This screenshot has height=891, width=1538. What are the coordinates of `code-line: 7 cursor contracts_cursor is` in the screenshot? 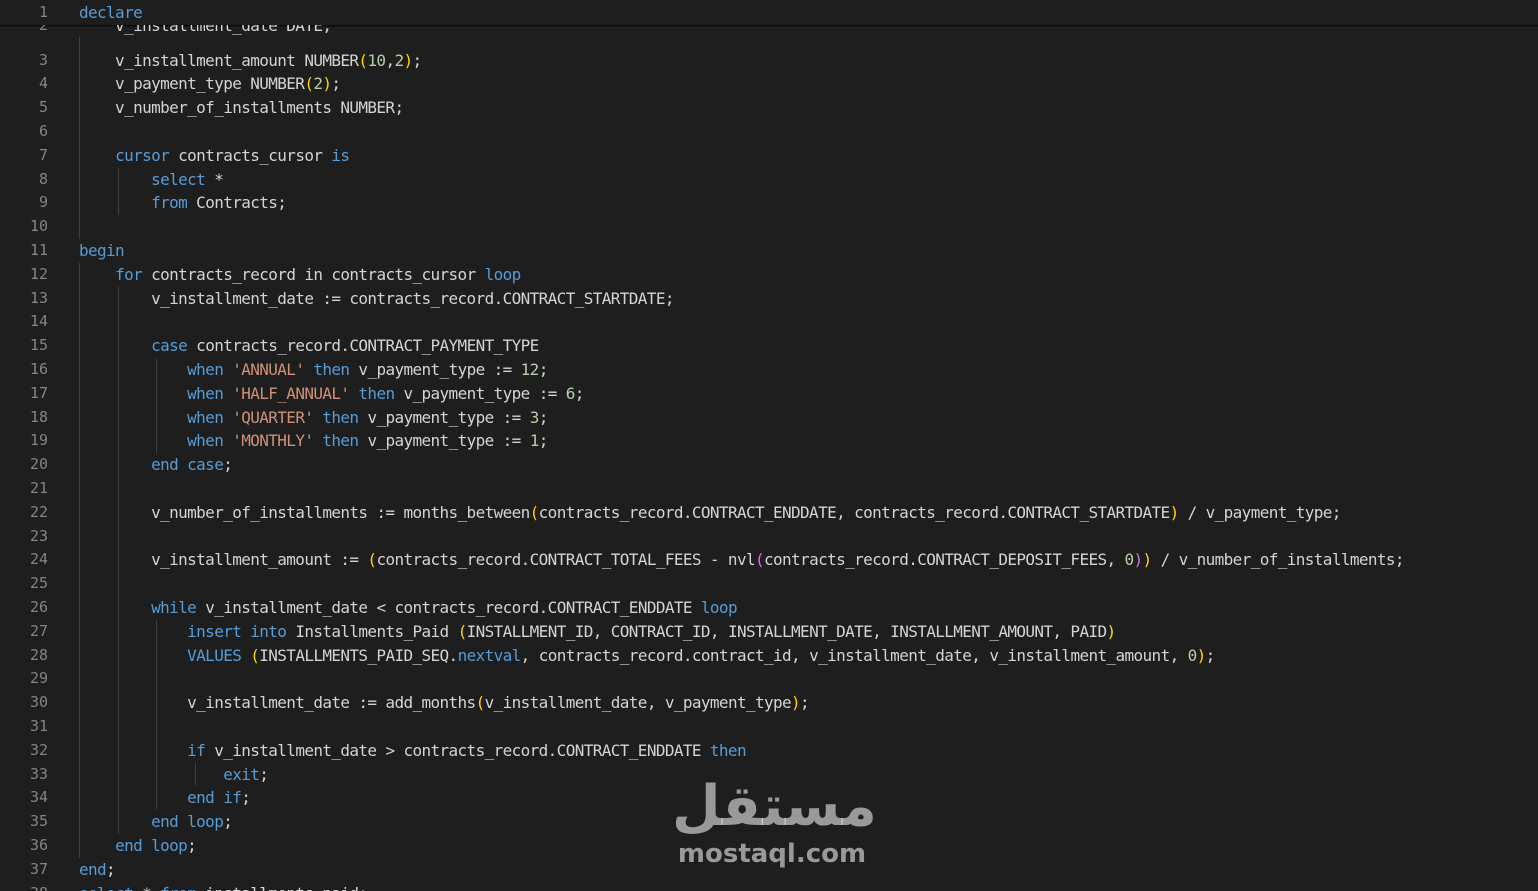 It's located at (769, 156).